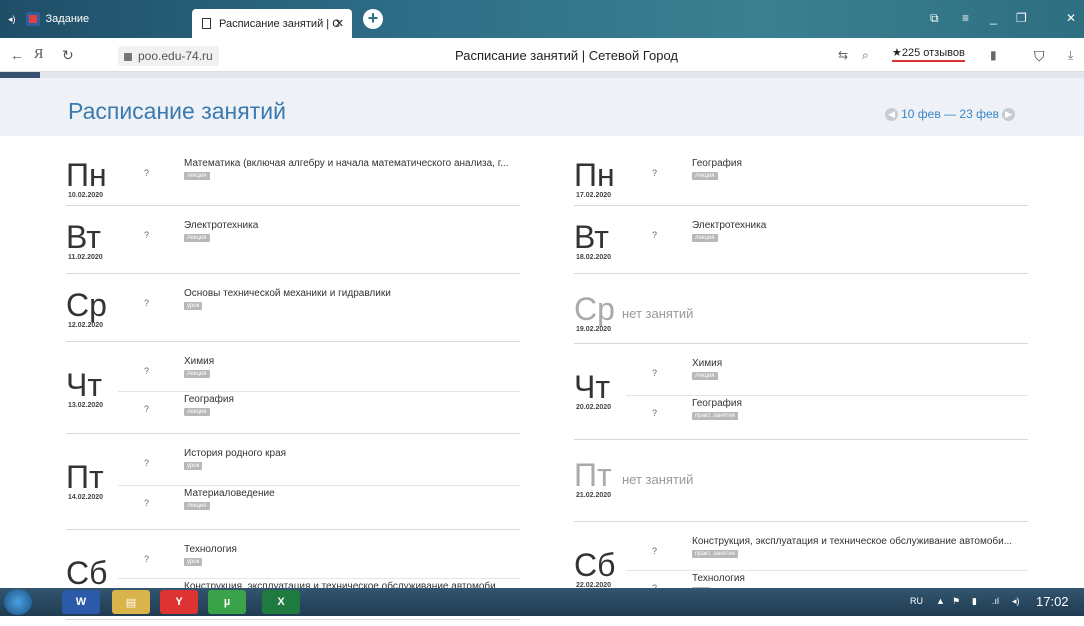 This screenshot has height=626, width=1084. I want to click on lesson-row: ? Материаловедение лекция, so click(319, 506).